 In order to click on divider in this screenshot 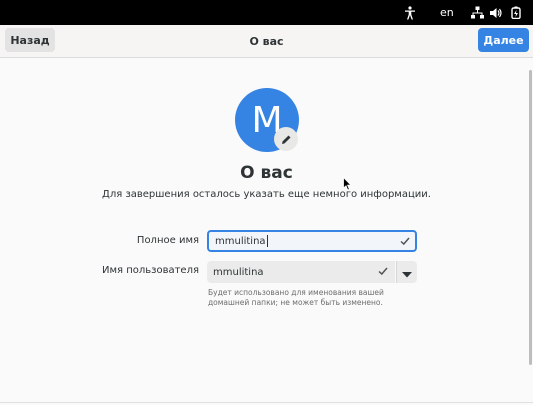, I will do `click(266, 402)`.